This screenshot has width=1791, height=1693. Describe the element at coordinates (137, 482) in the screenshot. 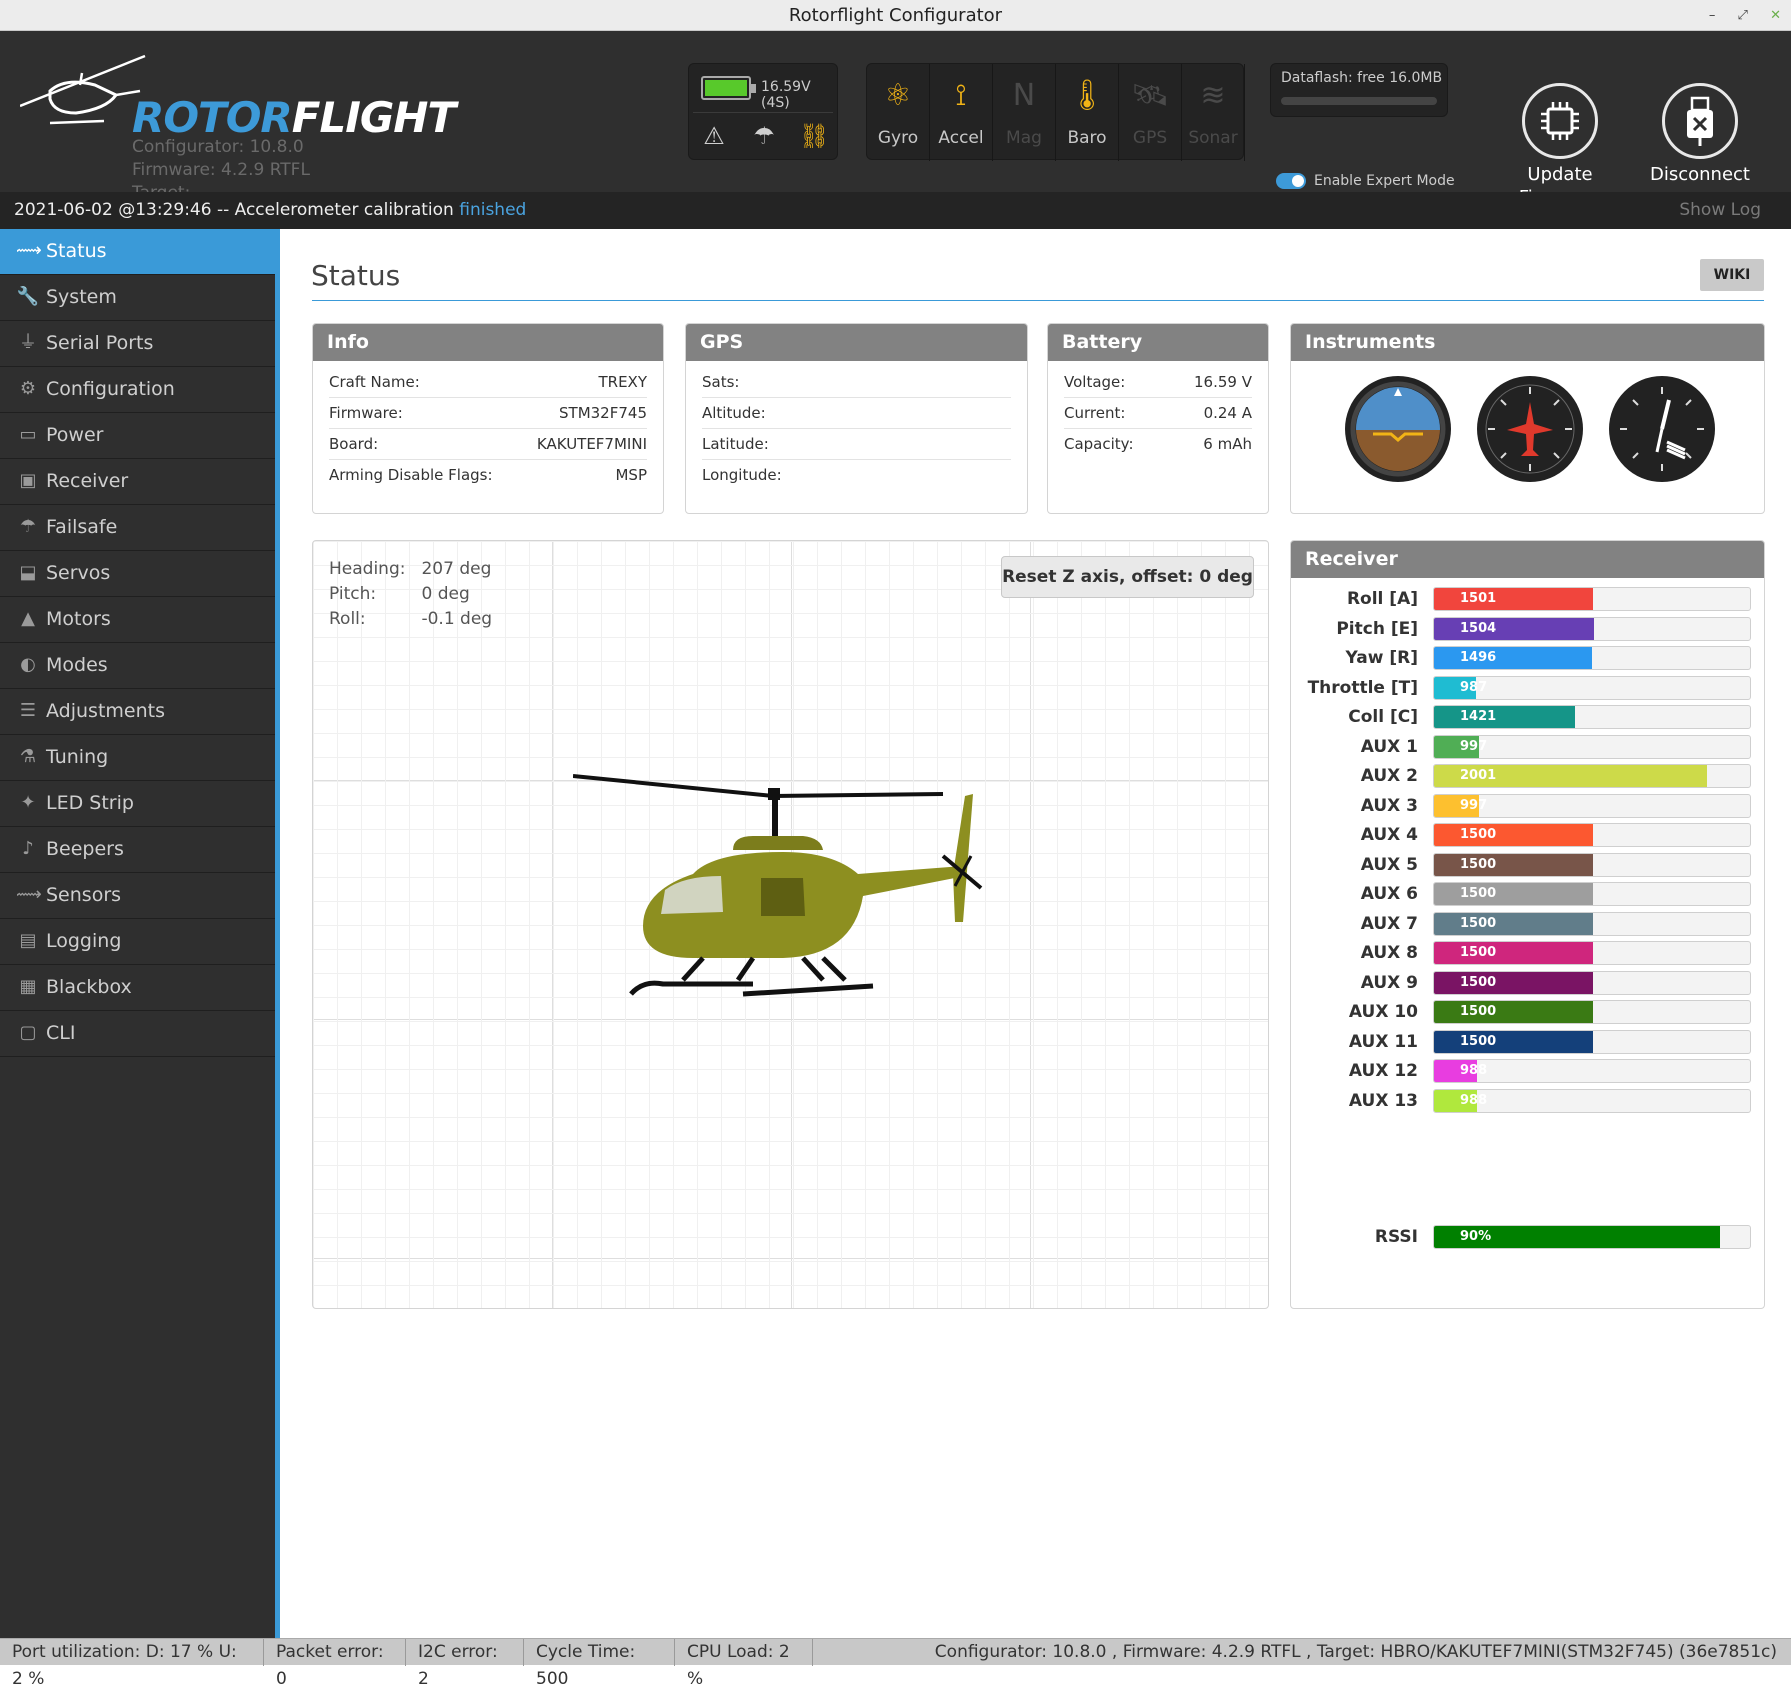

I see `sidebar-item-receiver: ▣ Receiver` at that location.